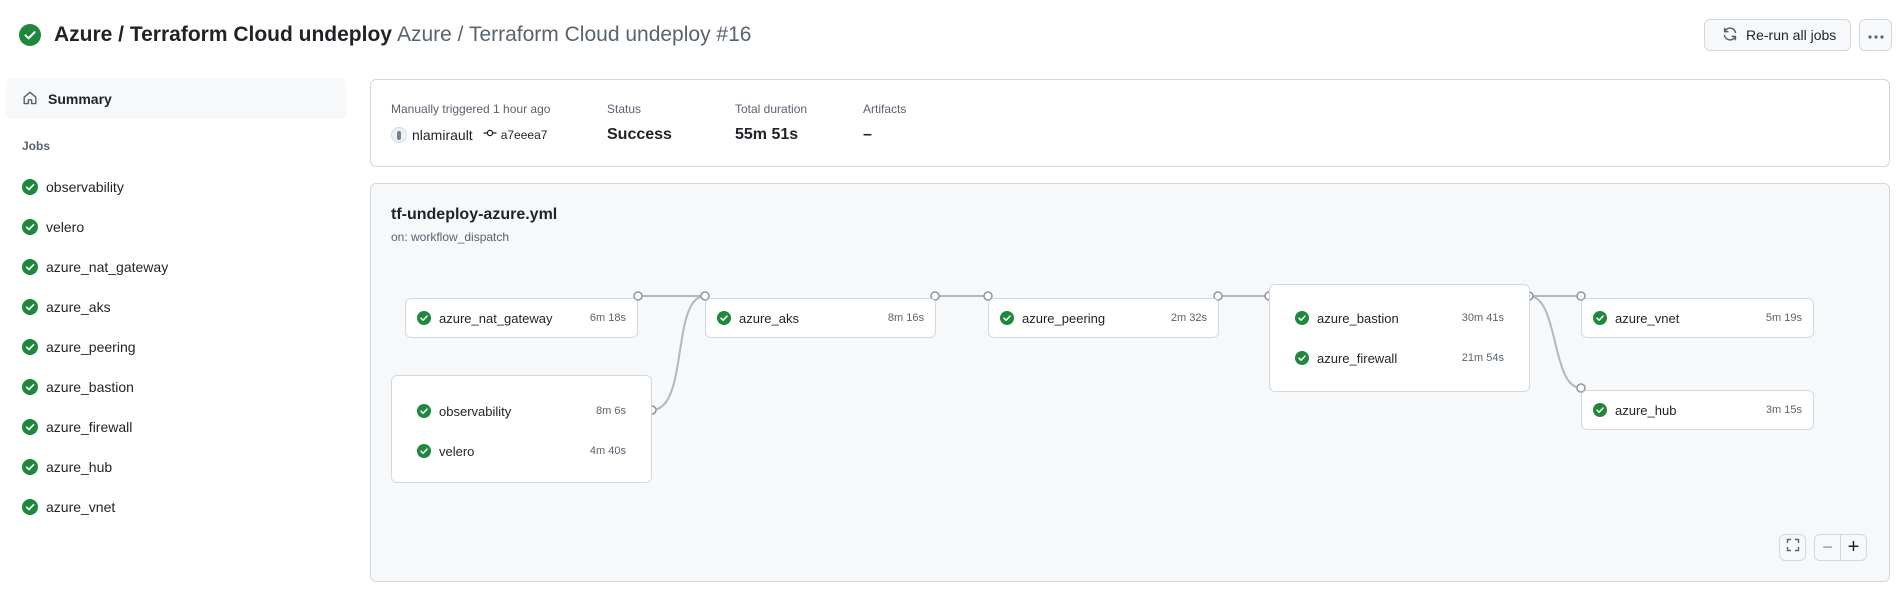  I want to click on job-name: azure_aks, so click(769, 318).